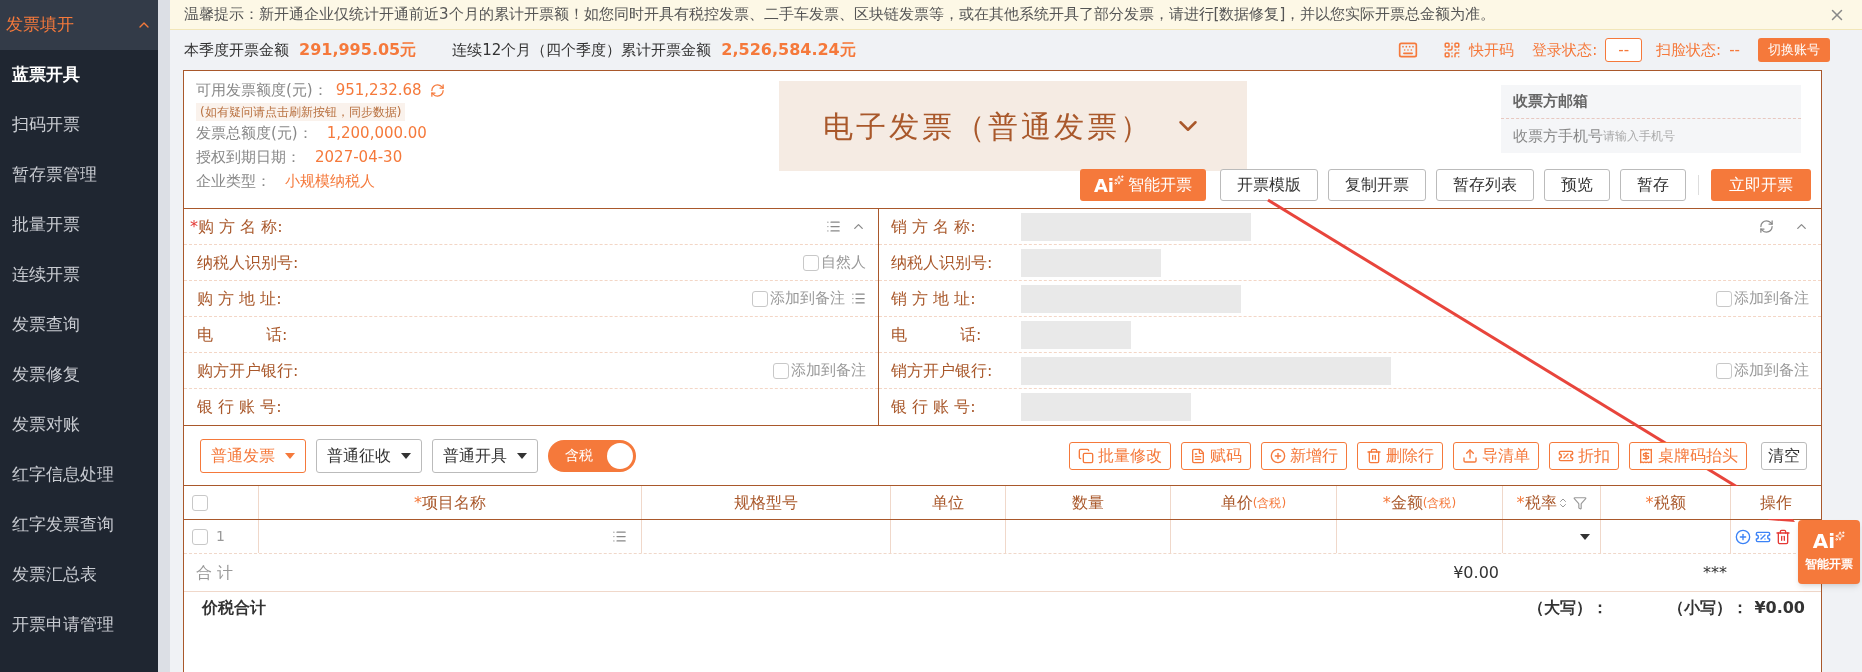  Describe the element at coordinates (1715, 572) in the screenshot. I see `total-tax: ***` at that location.